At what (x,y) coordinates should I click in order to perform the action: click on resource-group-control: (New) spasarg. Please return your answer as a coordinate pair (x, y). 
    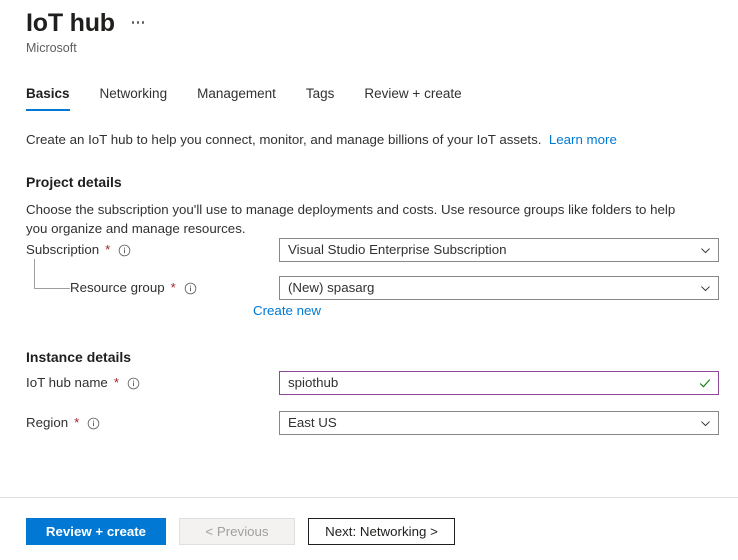
    Looking at the image, I should click on (499, 288).